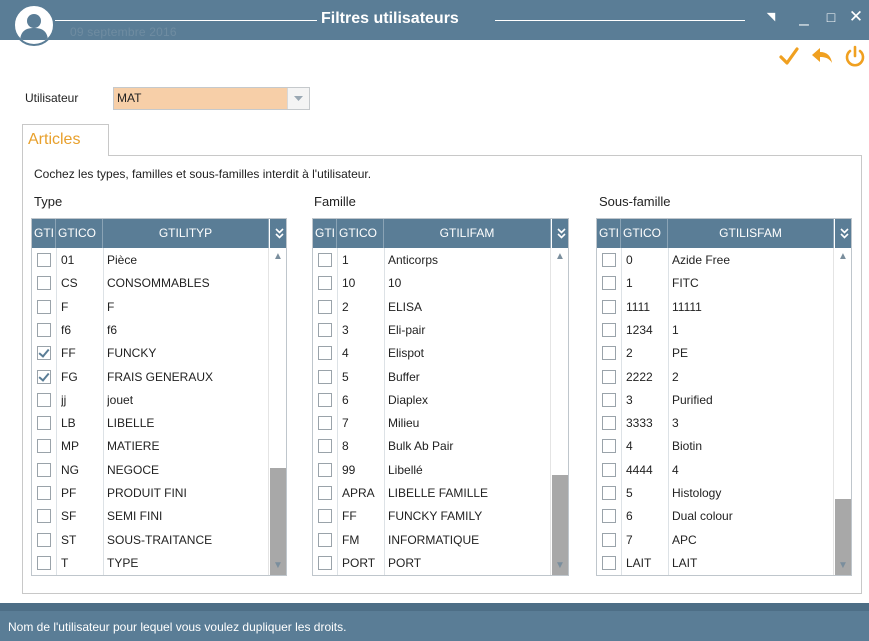  What do you see at coordinates (65, 140) in the screenshot?
I see `tab-articles: Articles` at bounding box center [65, 140].